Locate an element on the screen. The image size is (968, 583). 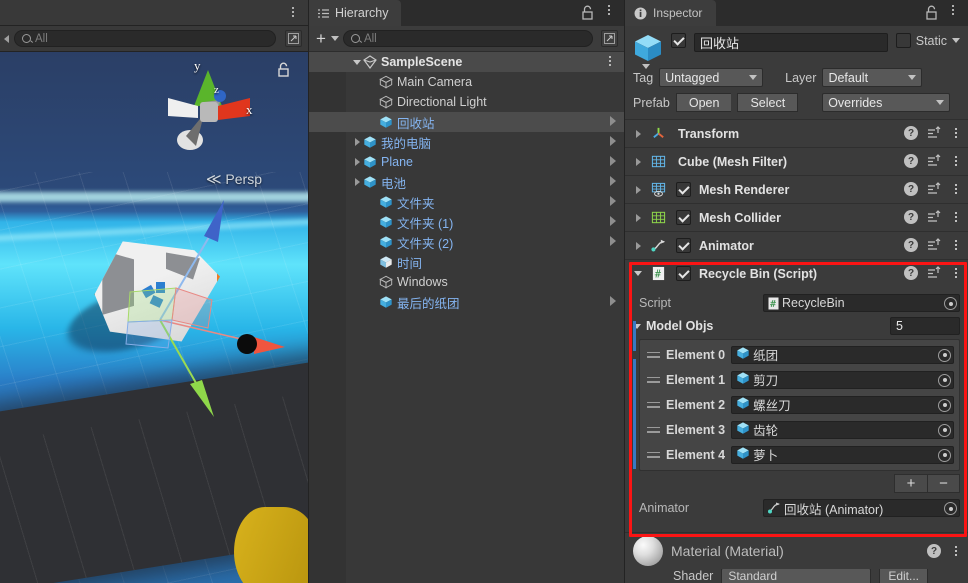
array-element-row: Element 0 纸团 is located at coordinates (799, 354).